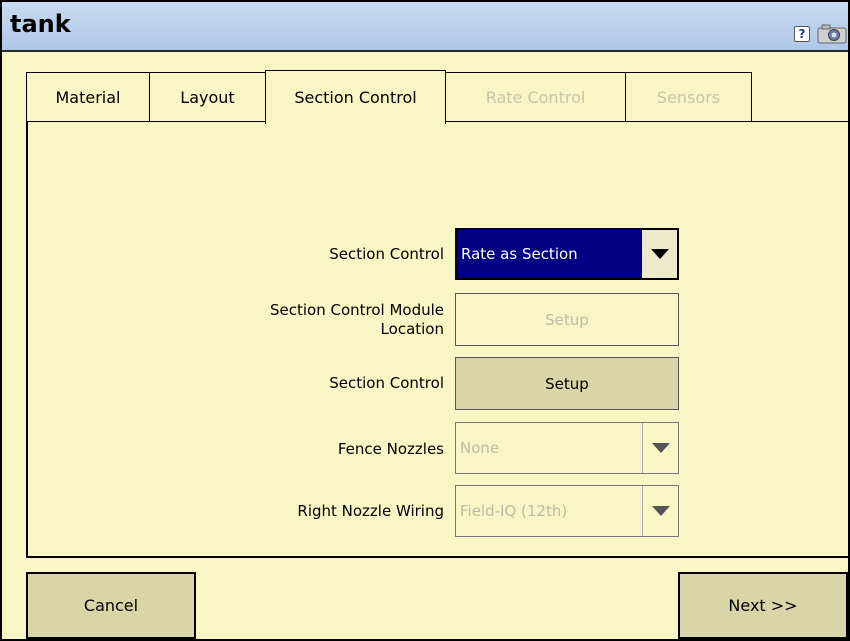 Image resolution: width=850 pixels, height=641 pixels. What do you see at coordinates (519, 254) in the screenshot?
I see `section-control-value: Rate as Section` at bounding box center [519, 254].